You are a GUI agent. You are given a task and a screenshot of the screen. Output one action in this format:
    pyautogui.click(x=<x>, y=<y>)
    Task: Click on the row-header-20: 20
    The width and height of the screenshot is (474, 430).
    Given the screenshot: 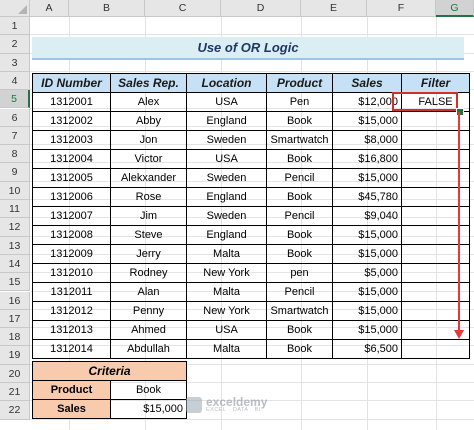 What is the action you would take?
    pyautogui.click(x=15, y=373)
    